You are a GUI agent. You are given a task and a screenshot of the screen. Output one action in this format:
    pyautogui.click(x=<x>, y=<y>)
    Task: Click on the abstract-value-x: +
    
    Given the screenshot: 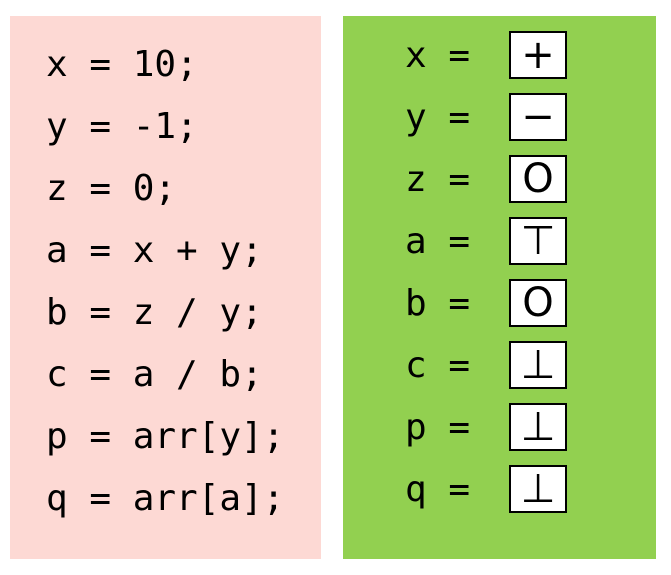 What is the action you would take?
    pyautogui.click(x=538, y=55)
    